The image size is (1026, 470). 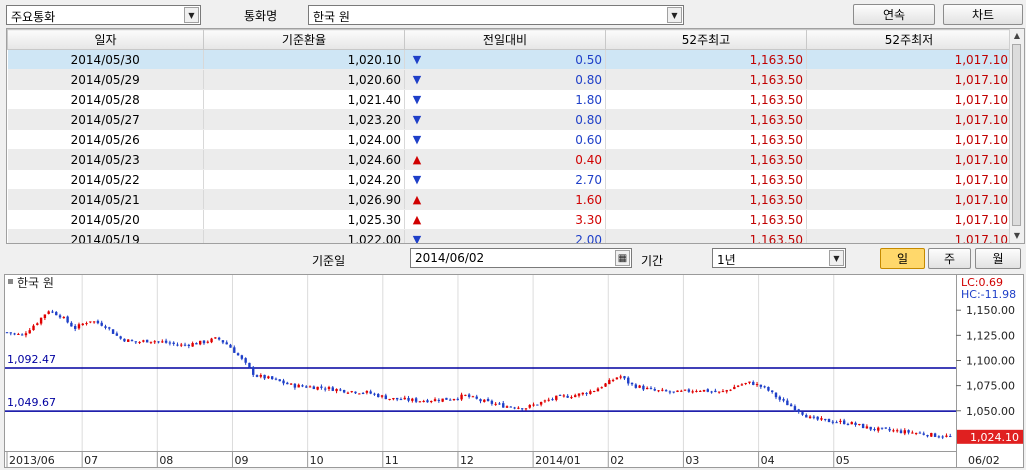 I want to click on scroll-thumb, so click(x=1016, y=135).